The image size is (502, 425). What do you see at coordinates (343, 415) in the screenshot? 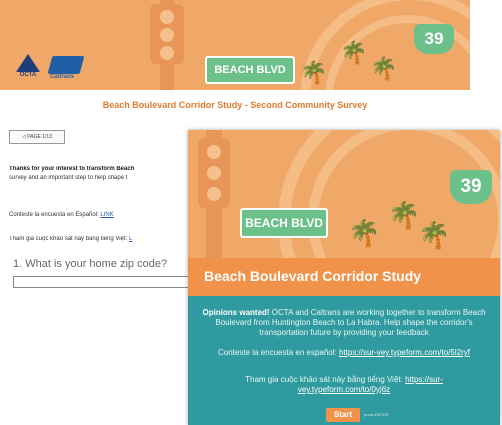
I see `start-button: Start` at bounding box center [343, 415].